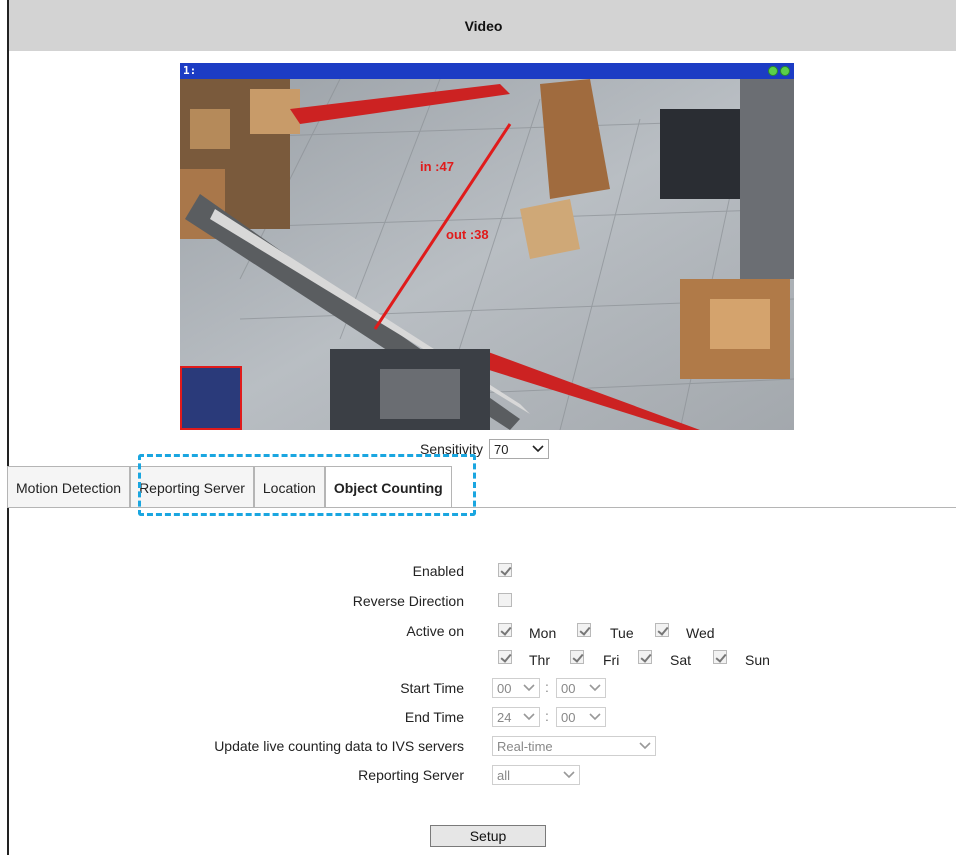 Image resolution: width=956 pixels, height=855 pixels. Describe the element at coordinates (504, 688) in the screenshot. I see `start-hour-value: 00` at that location.